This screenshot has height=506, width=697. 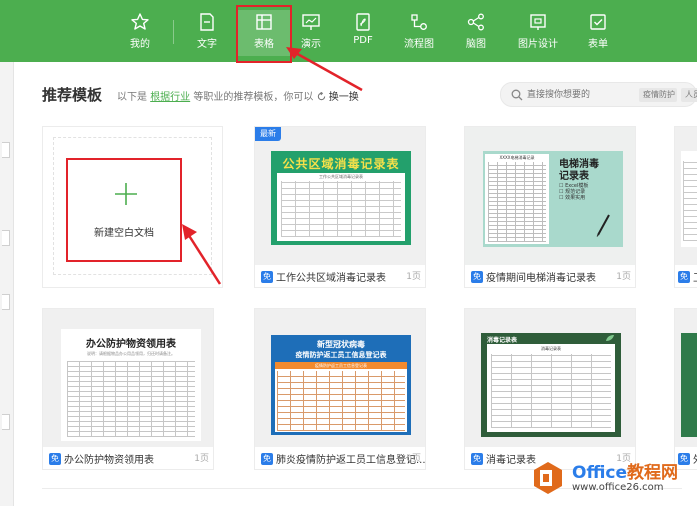 I want to click on template-thumbnail: 消毒记录表 消毒记录表, so click(x=550, y=378).